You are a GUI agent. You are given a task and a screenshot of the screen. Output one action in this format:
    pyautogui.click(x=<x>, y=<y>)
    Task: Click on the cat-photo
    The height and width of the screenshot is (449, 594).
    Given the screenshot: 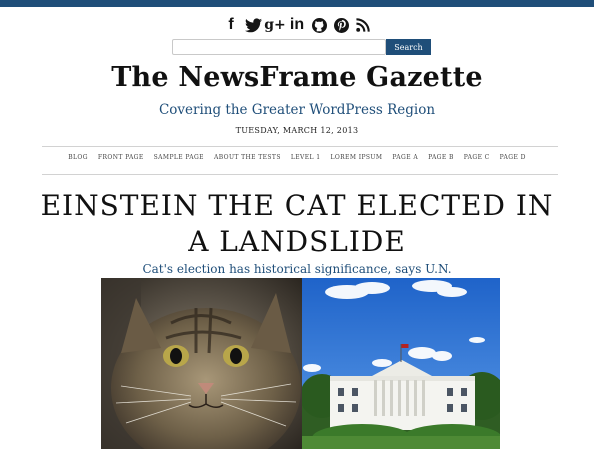 What is the action you would take?
    pyautogui.click(x=201, y=363)
    